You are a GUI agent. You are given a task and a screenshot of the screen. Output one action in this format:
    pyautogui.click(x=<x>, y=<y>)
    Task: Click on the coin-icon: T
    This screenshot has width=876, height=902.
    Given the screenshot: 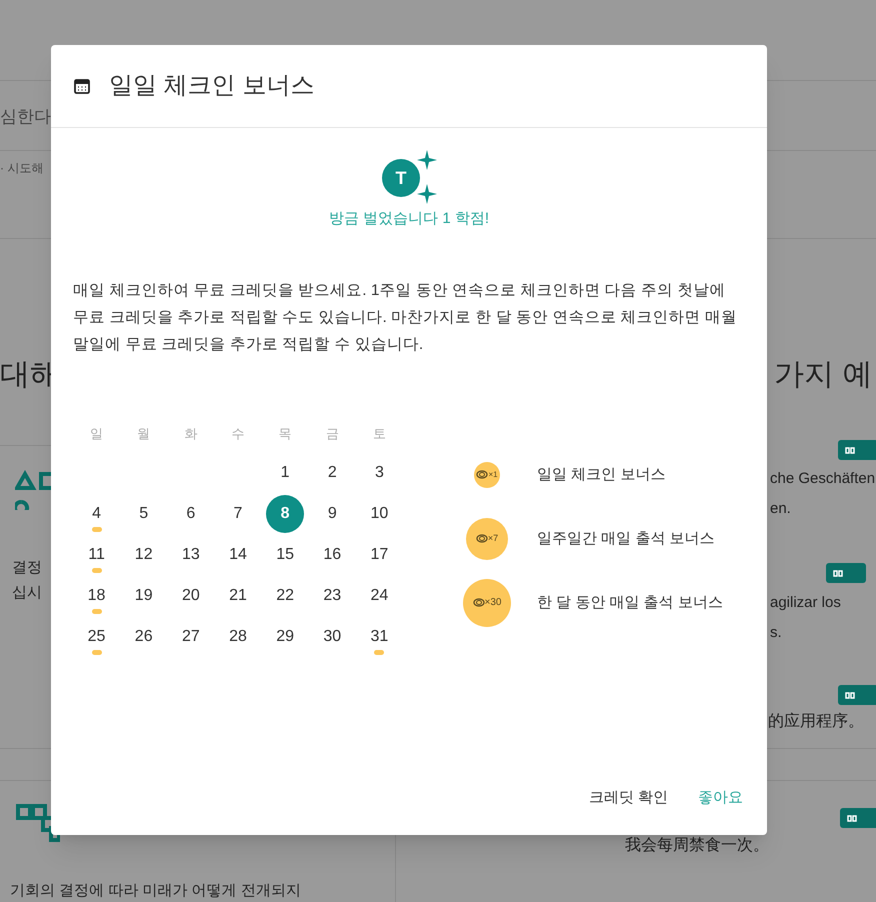 What is the action you would take?
    pyautogui.click(x=401, y=178)
    